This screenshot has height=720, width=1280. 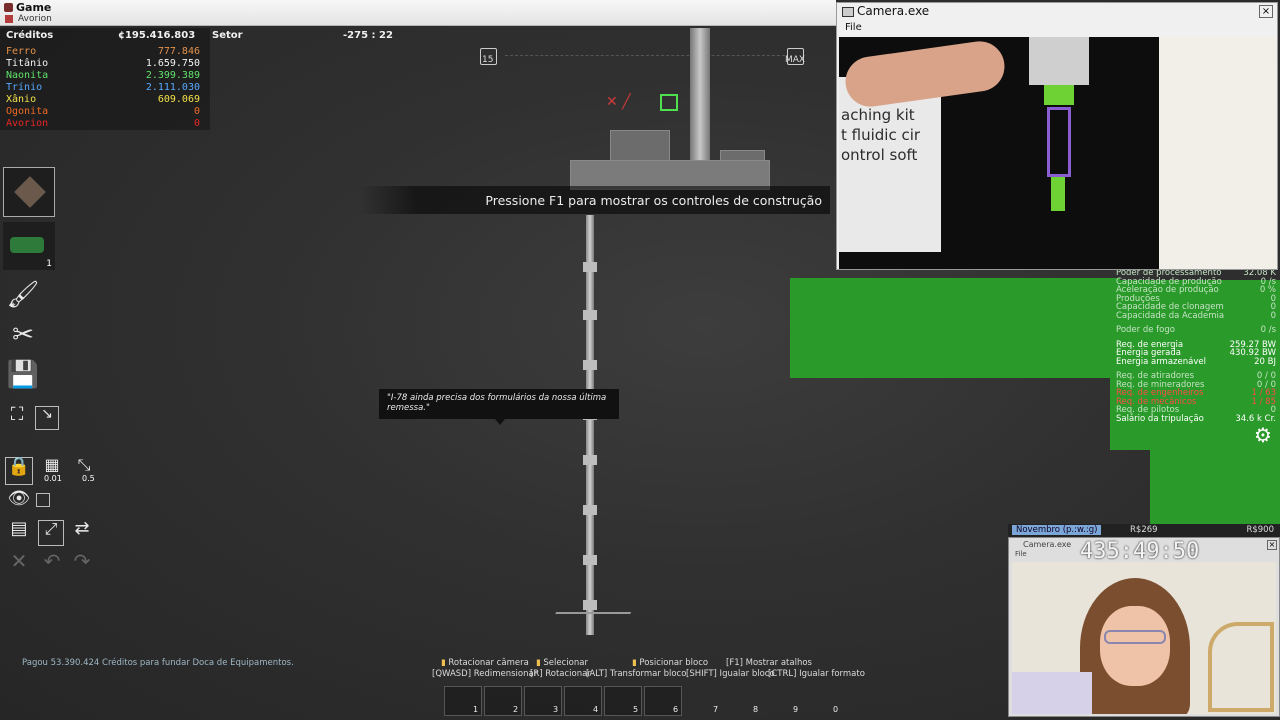 What do you see at coordinates (23, 379) in the screenshot?
I see `save-icon: 💾` at bounding box center [23, 379].